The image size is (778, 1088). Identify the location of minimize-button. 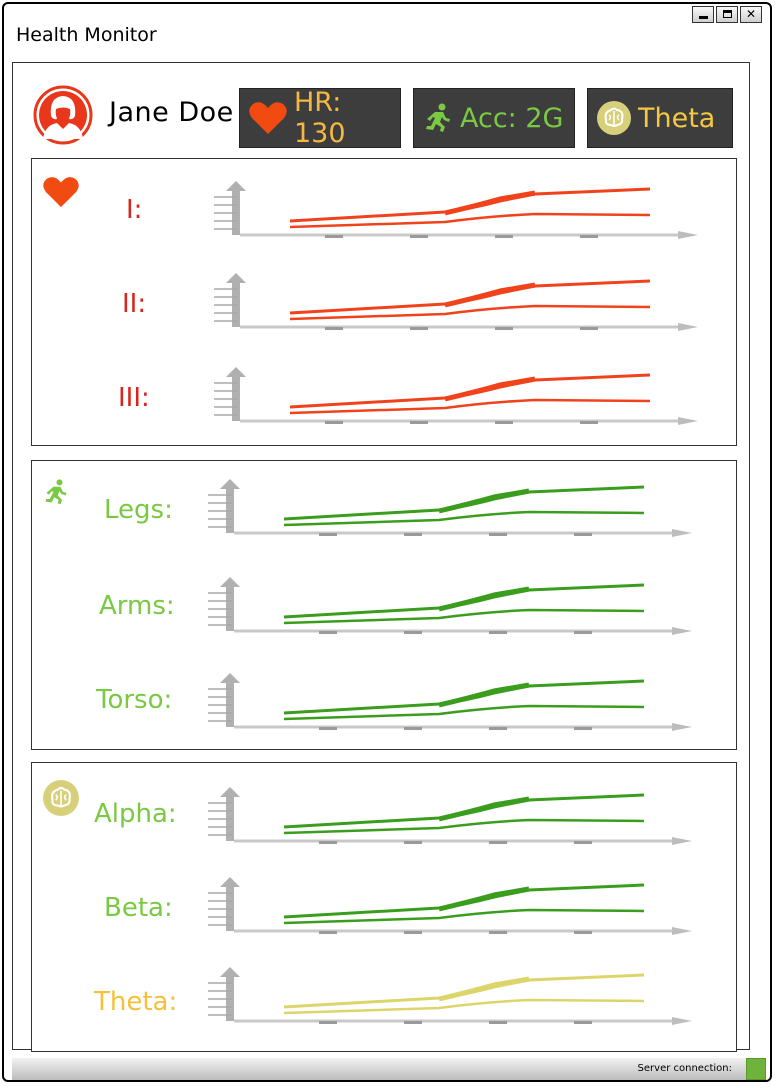
(703, 14).